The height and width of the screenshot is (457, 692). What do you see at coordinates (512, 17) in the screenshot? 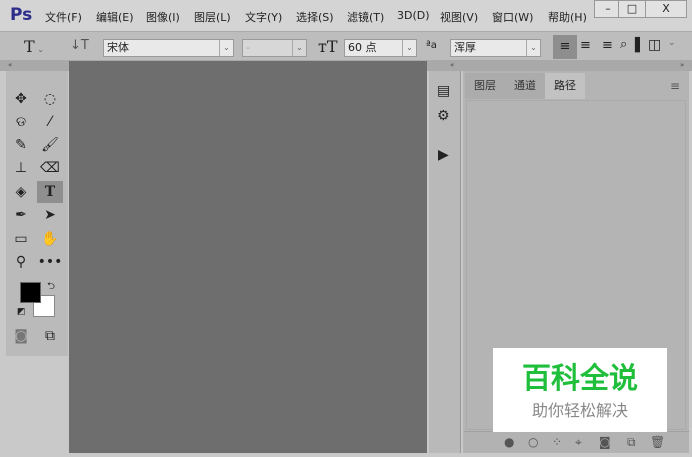
I see `menu-window: 窗口(W)` at bounding box center [512, 17].